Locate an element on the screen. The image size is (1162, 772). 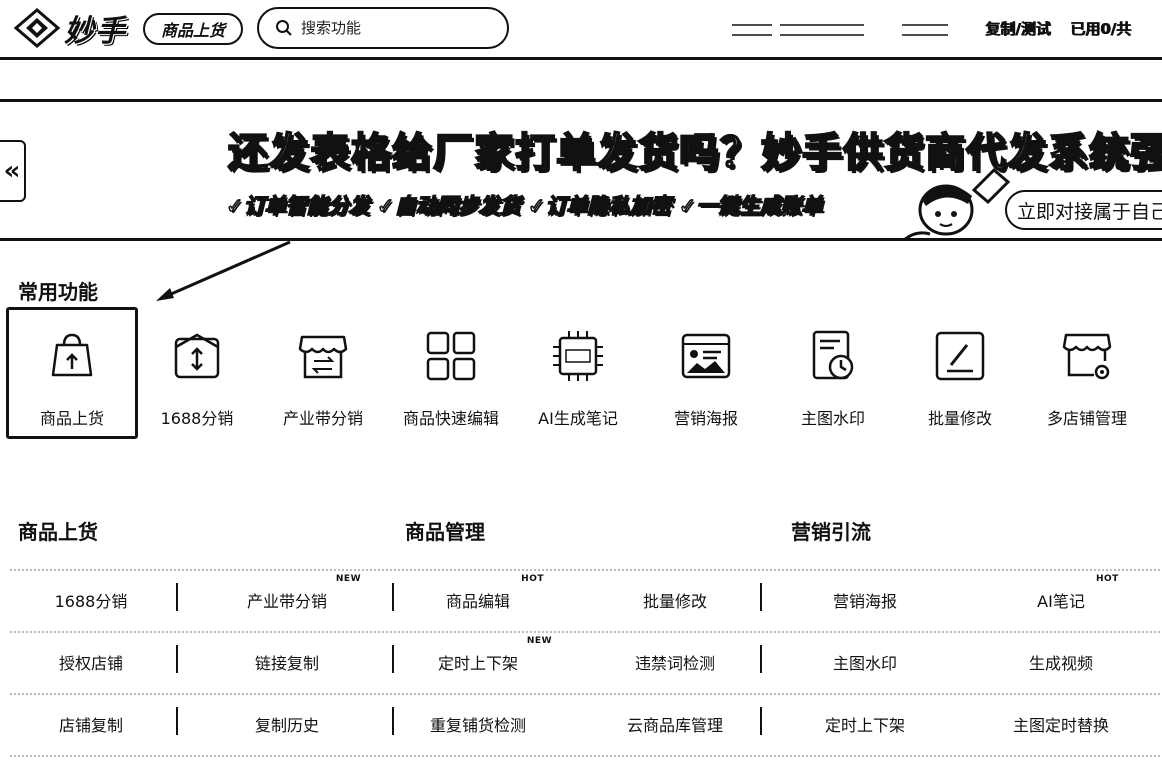
link-cloud-library: 云商品库管理 is located at coordinates (675, 724).